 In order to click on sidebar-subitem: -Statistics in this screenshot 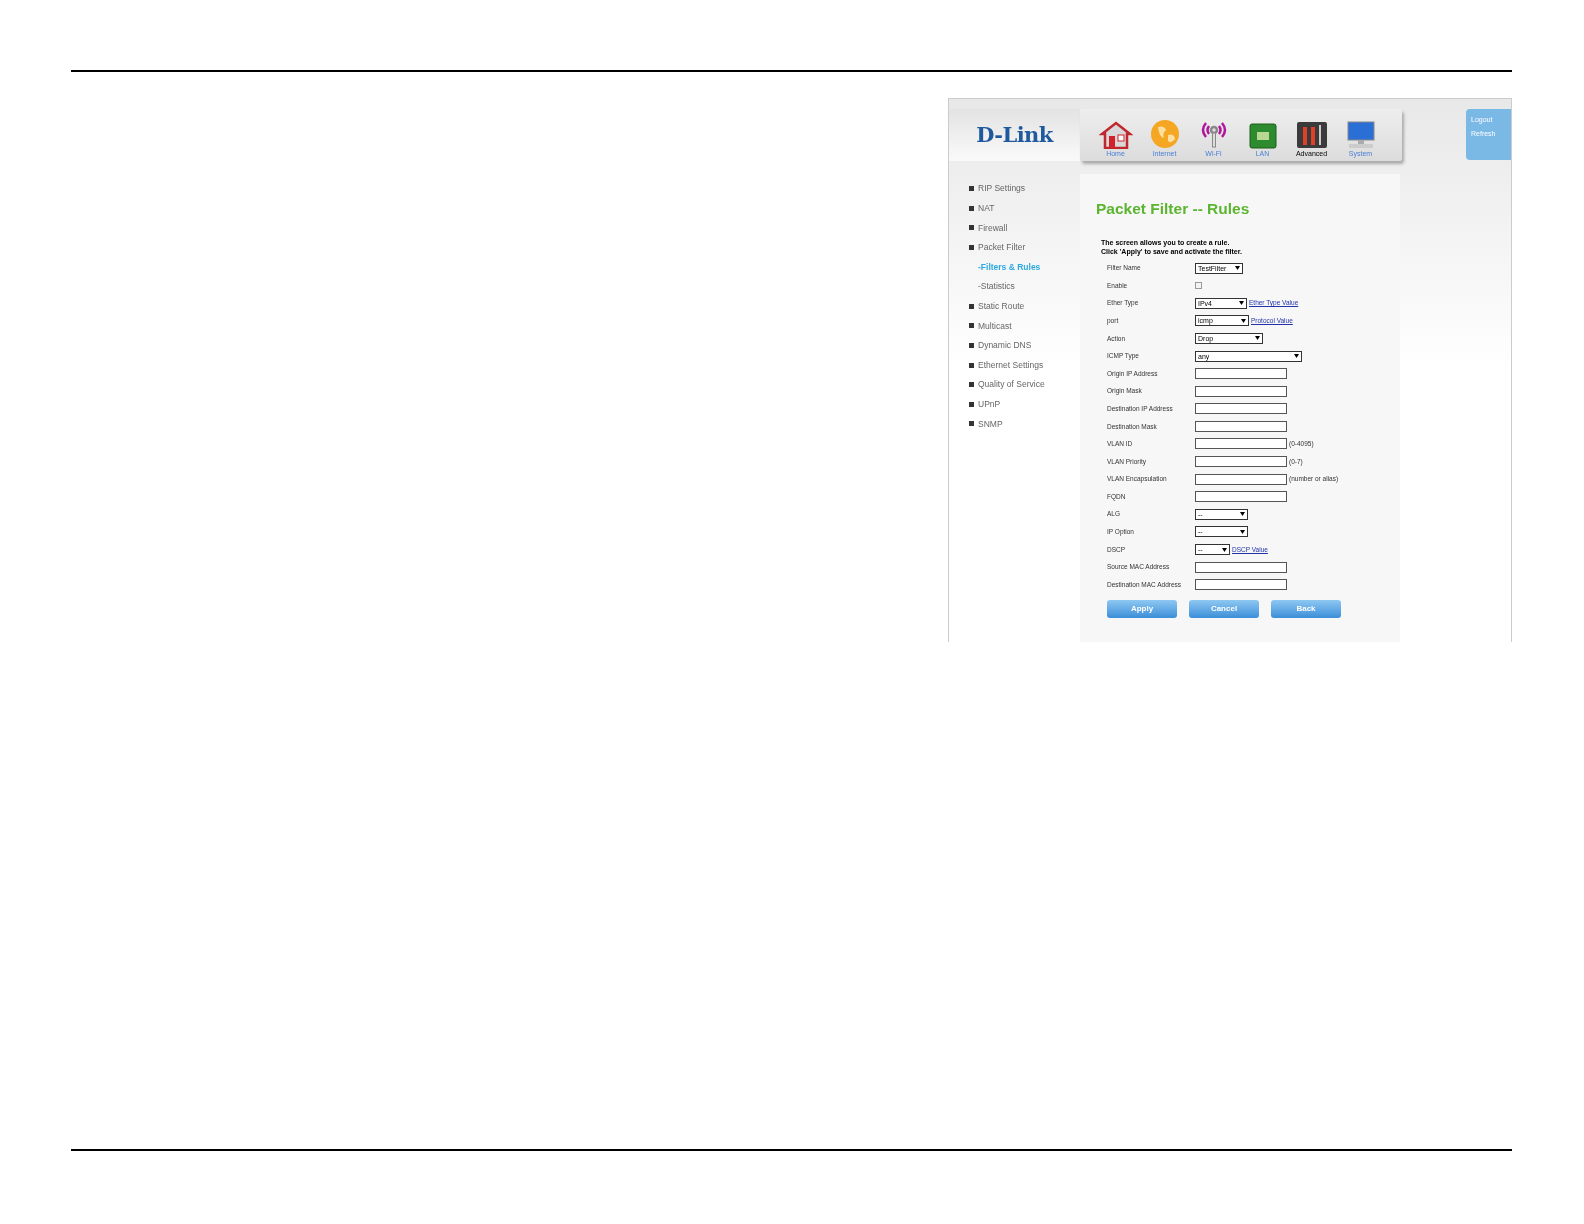, I will do `click(1024, 286)`.